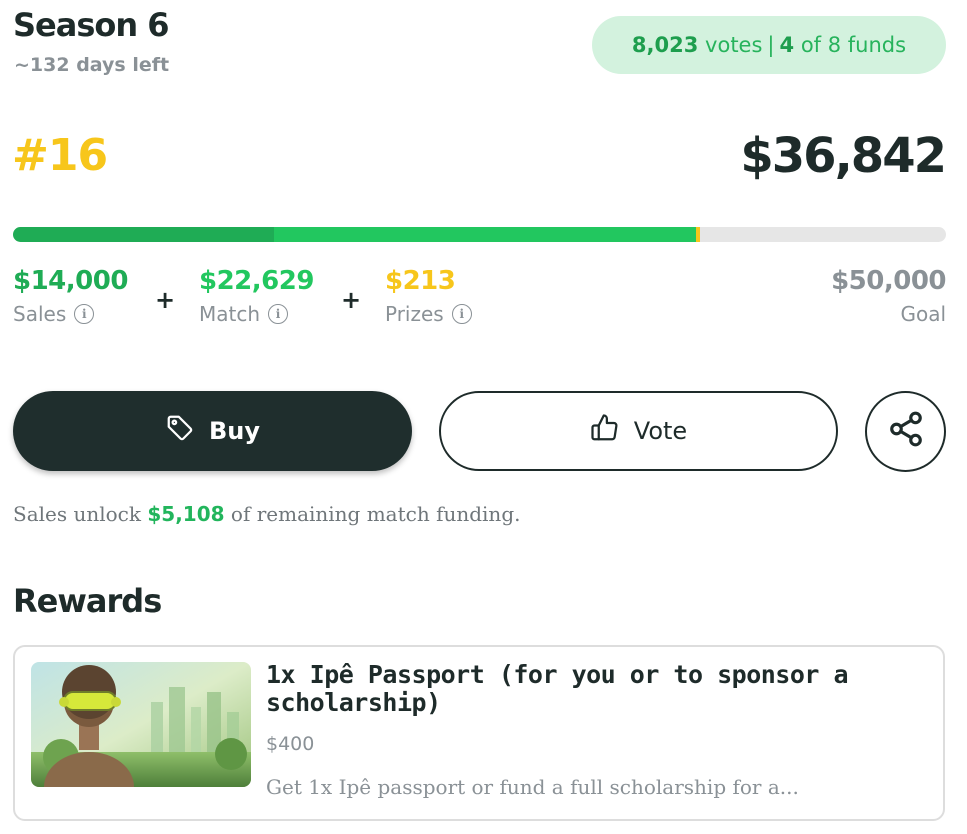 This screenshot has width=967, height=834. What do you see at coordinates (375, 514) in the screenshot?
I see `unlock-suffix: of remaining match funding.` at bounding box center [375, 514].